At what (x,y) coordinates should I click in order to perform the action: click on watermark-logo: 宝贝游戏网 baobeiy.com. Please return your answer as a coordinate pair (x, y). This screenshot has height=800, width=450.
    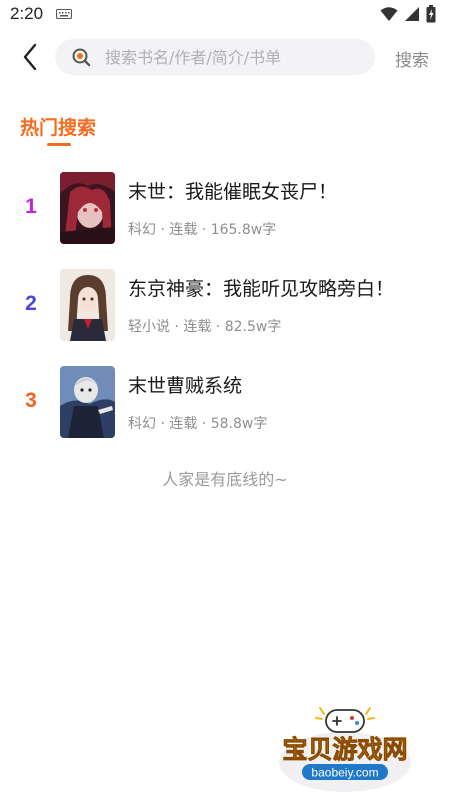
    Looking at the image, I should click on (345, 748).